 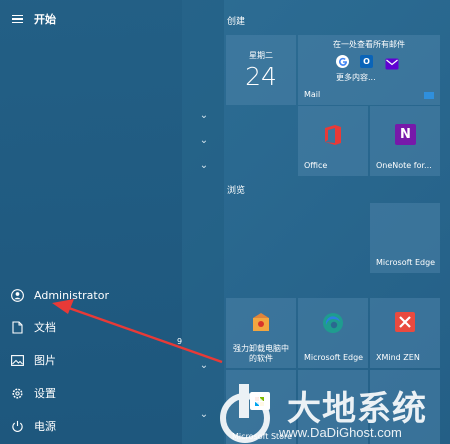 I want to click on uninstaller-label: 强力卸载电脑中的软件, so click(x=261, y=353).